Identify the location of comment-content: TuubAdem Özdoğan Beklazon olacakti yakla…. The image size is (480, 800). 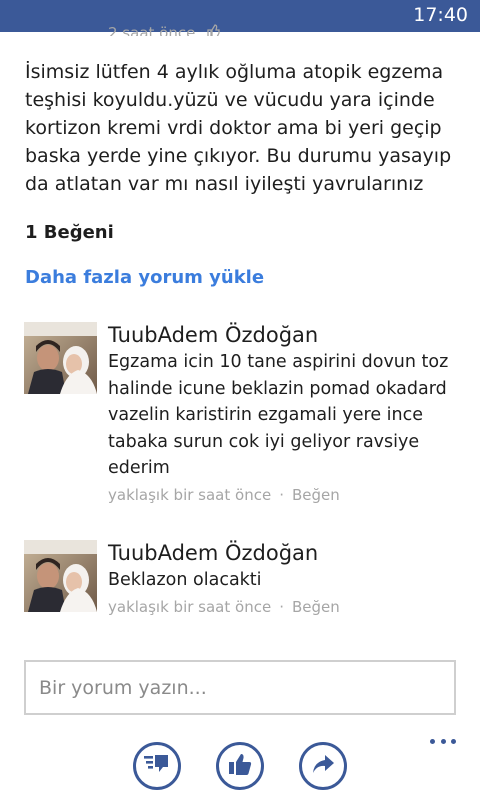
(286, 578).